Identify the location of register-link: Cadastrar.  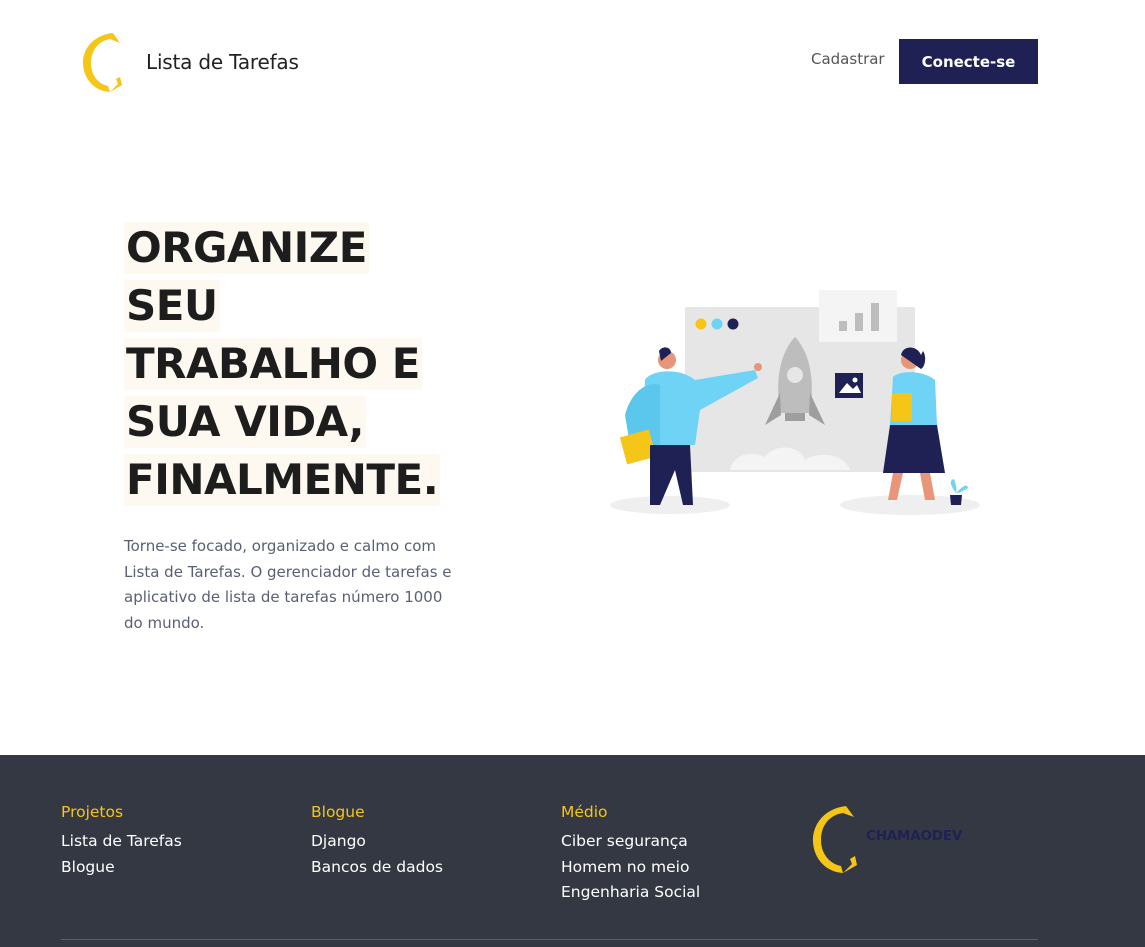
(848, 59).